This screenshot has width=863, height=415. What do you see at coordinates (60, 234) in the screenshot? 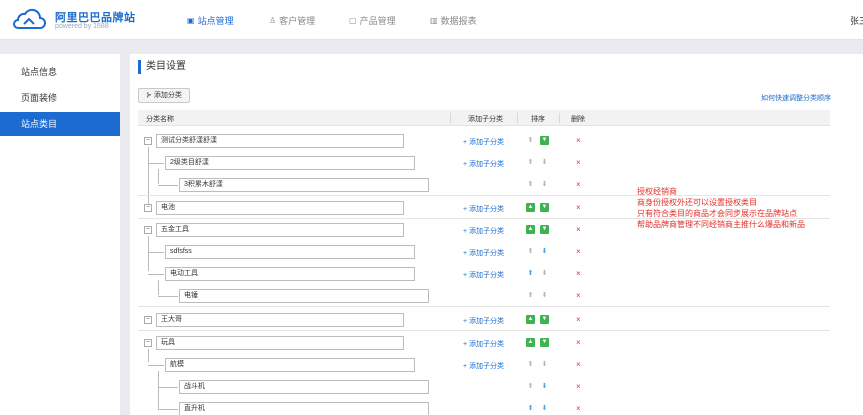
I see `sidebar: 站点信息 页面装修 站点类目` at bounding box center [60, 234].